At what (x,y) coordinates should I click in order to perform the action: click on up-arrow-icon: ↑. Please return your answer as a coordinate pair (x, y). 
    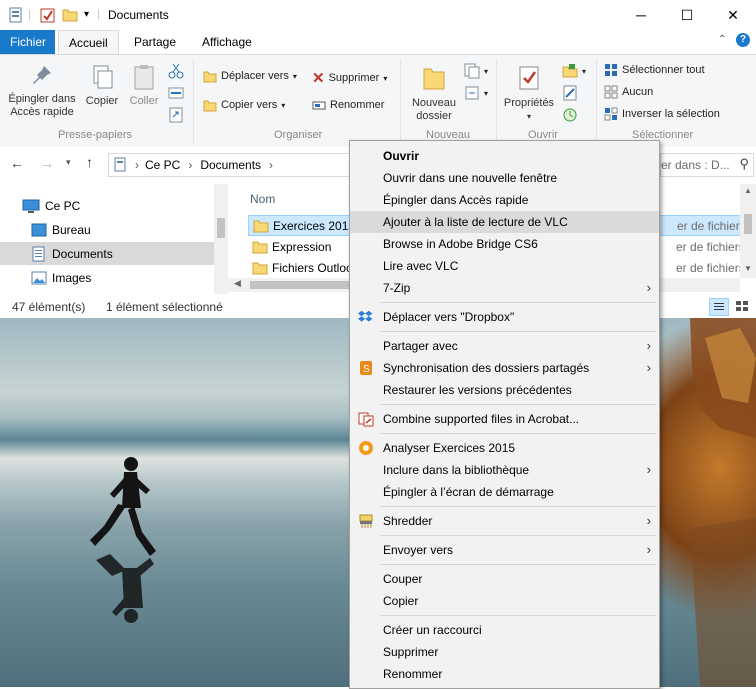
    Looking at the image, I should click on (89, 162).